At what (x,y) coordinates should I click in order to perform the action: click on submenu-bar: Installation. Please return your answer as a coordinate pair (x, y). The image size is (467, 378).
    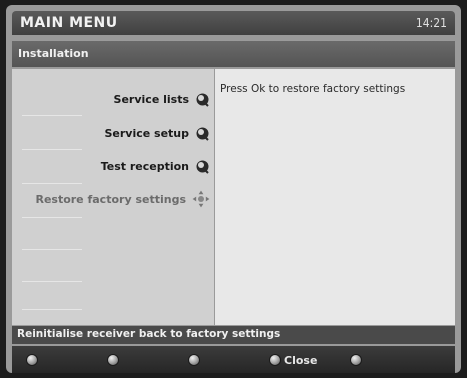
    Looking at the image, I should click on (233, 54).